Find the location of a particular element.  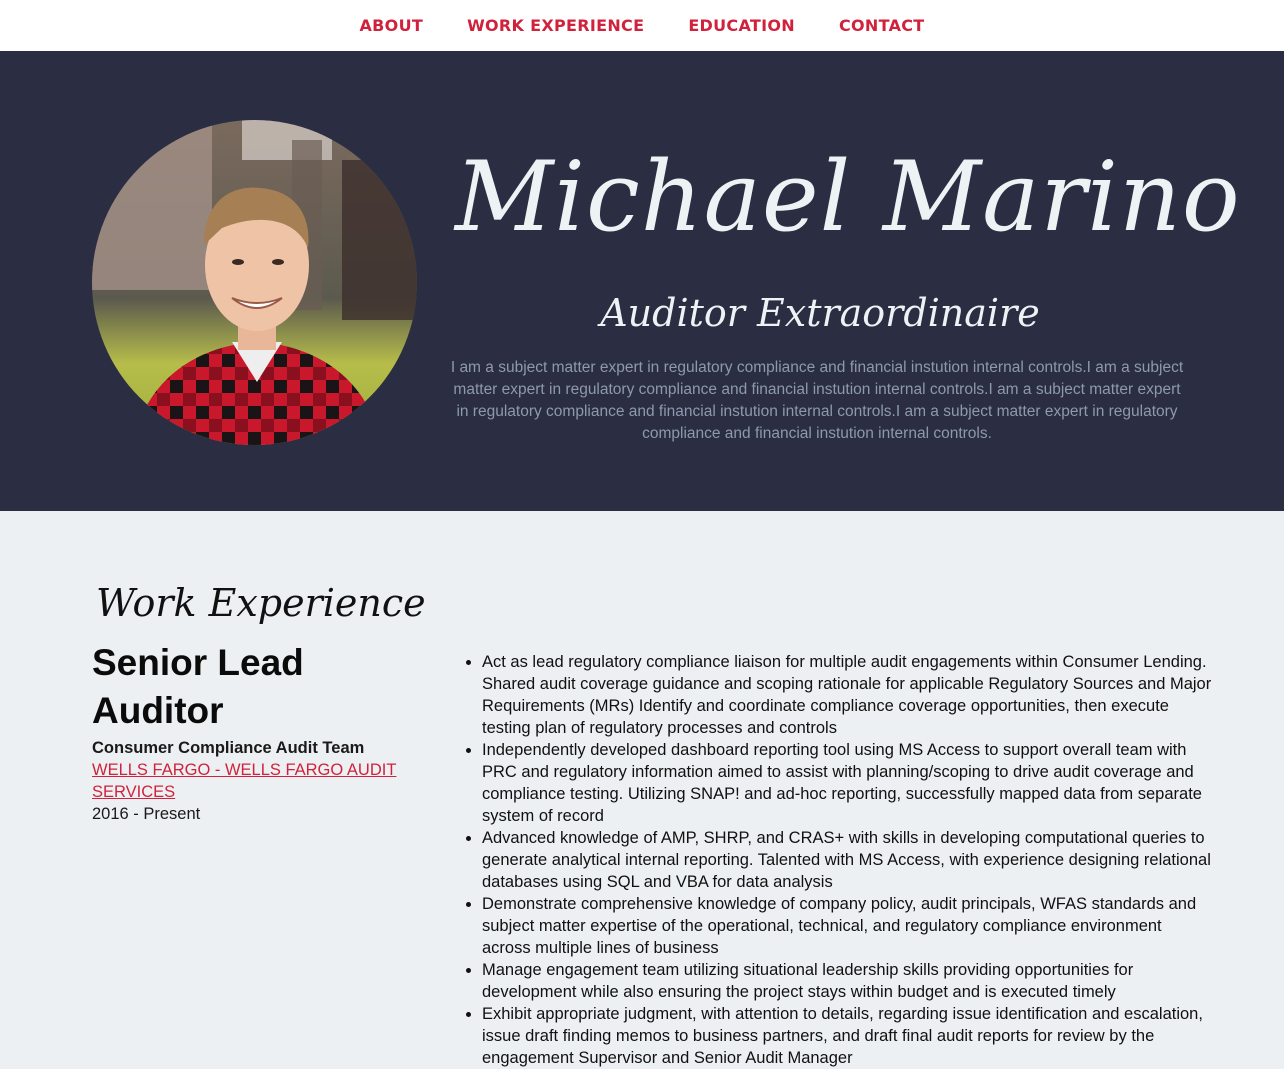

nav-link-about: ABOUT is located at coordinates (391, 25).